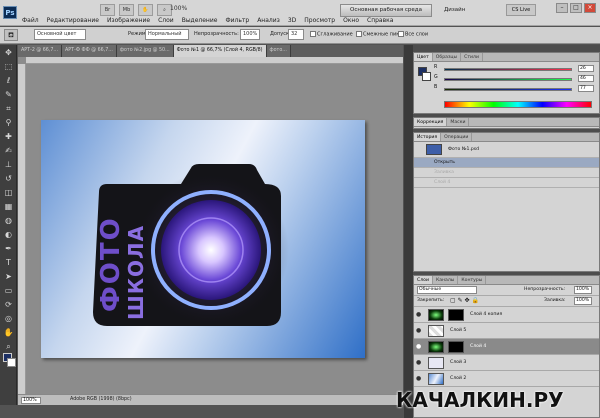 The height and width of the screenshot is (418, 600). What do you see at coordinates (8, 95) in the screenshot?
I see `quick-select-icon: ✎` at bounding box center [8, 95].